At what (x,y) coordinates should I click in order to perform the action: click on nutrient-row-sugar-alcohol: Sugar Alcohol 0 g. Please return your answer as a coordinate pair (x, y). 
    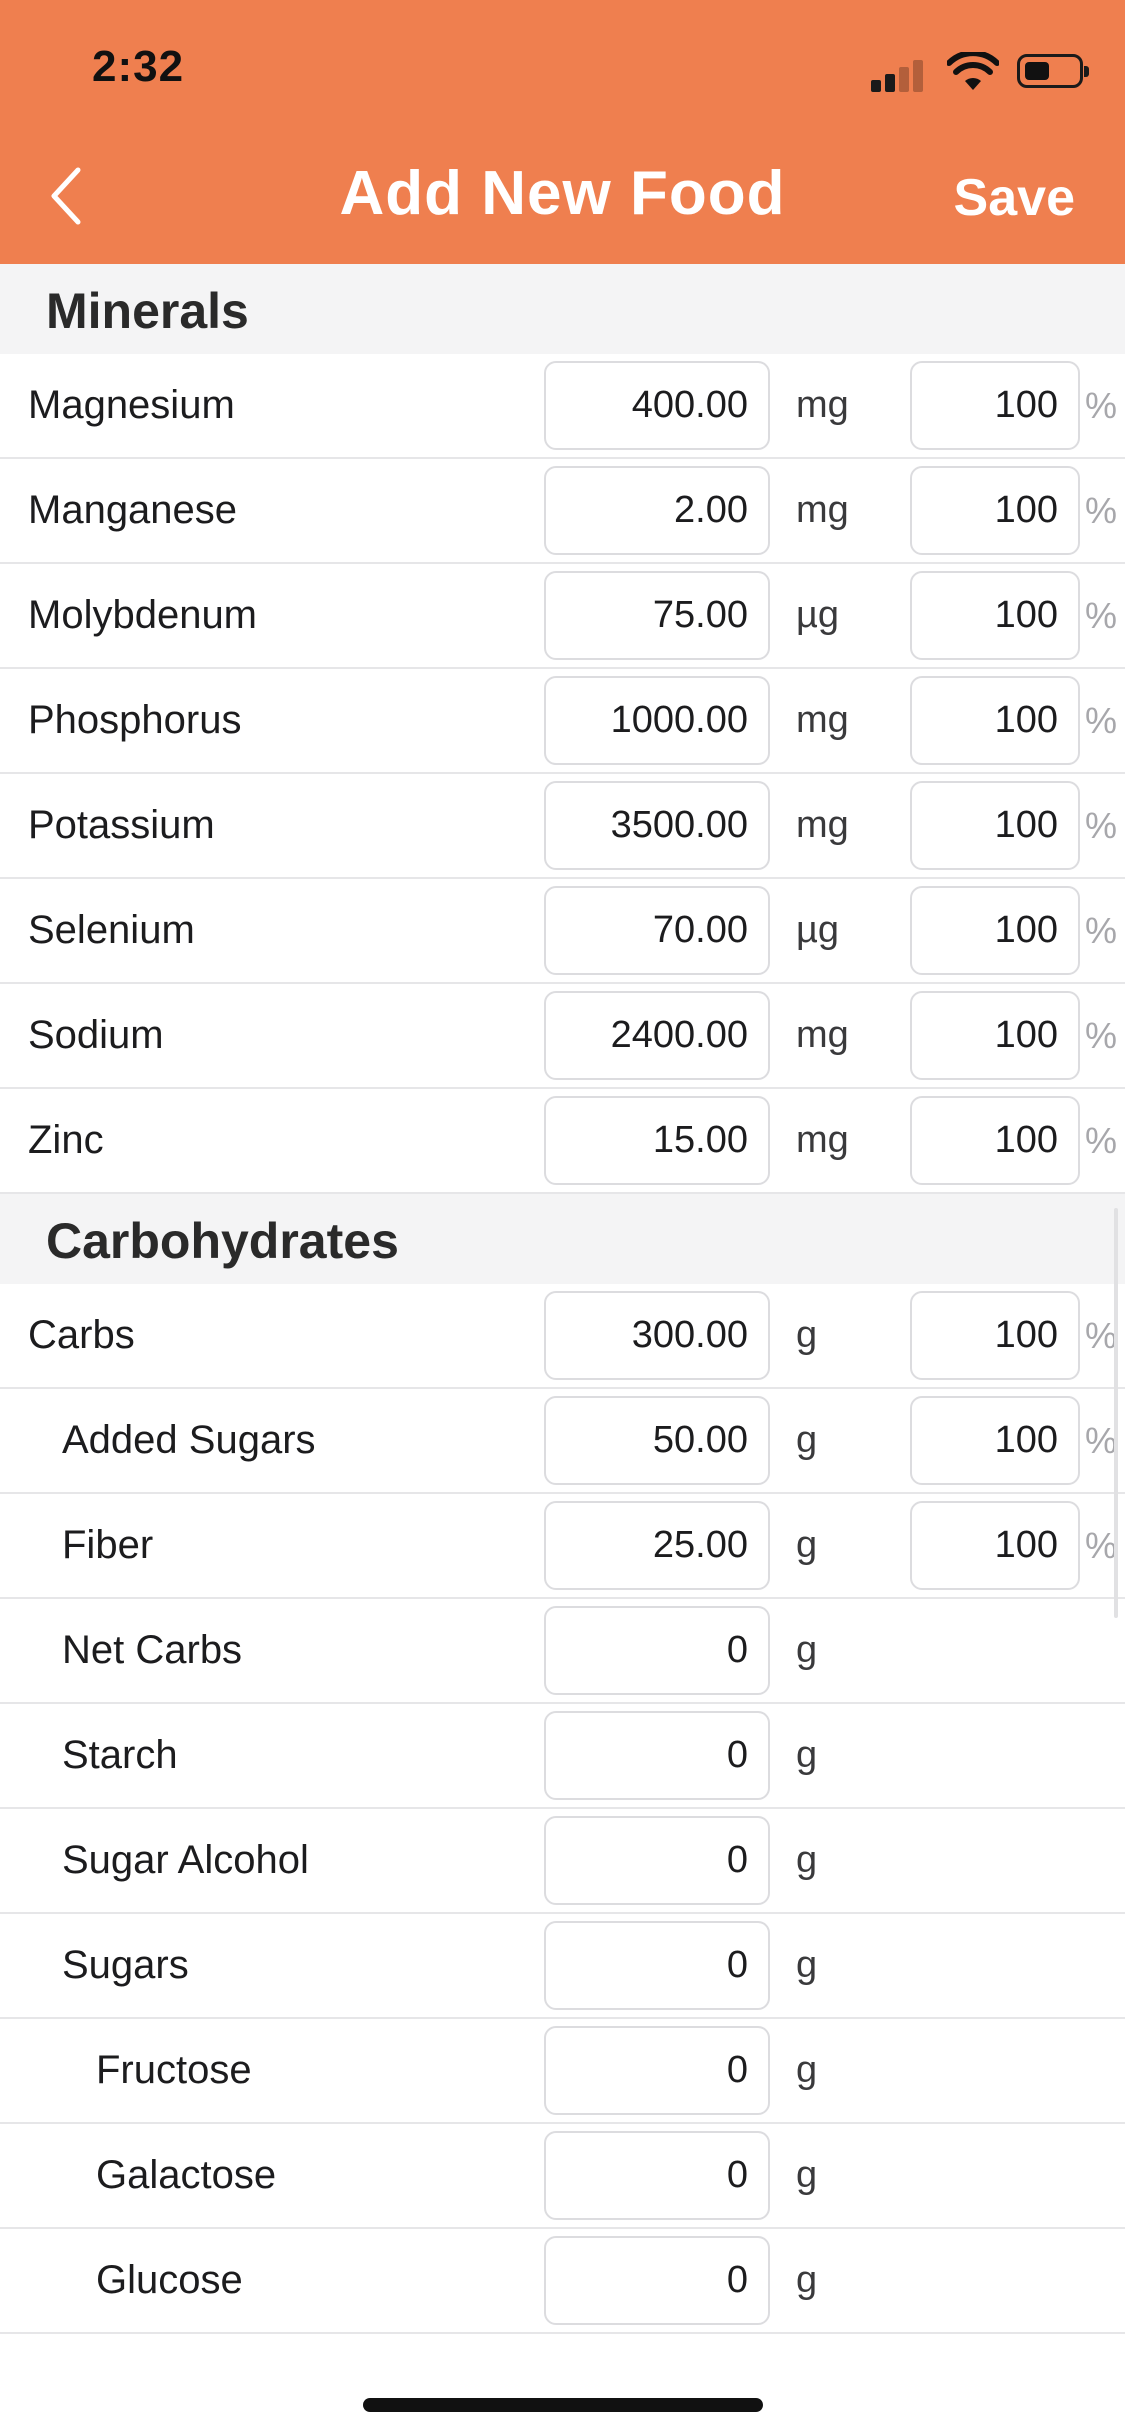
    Looking at the image, I should click on (562, 1861).